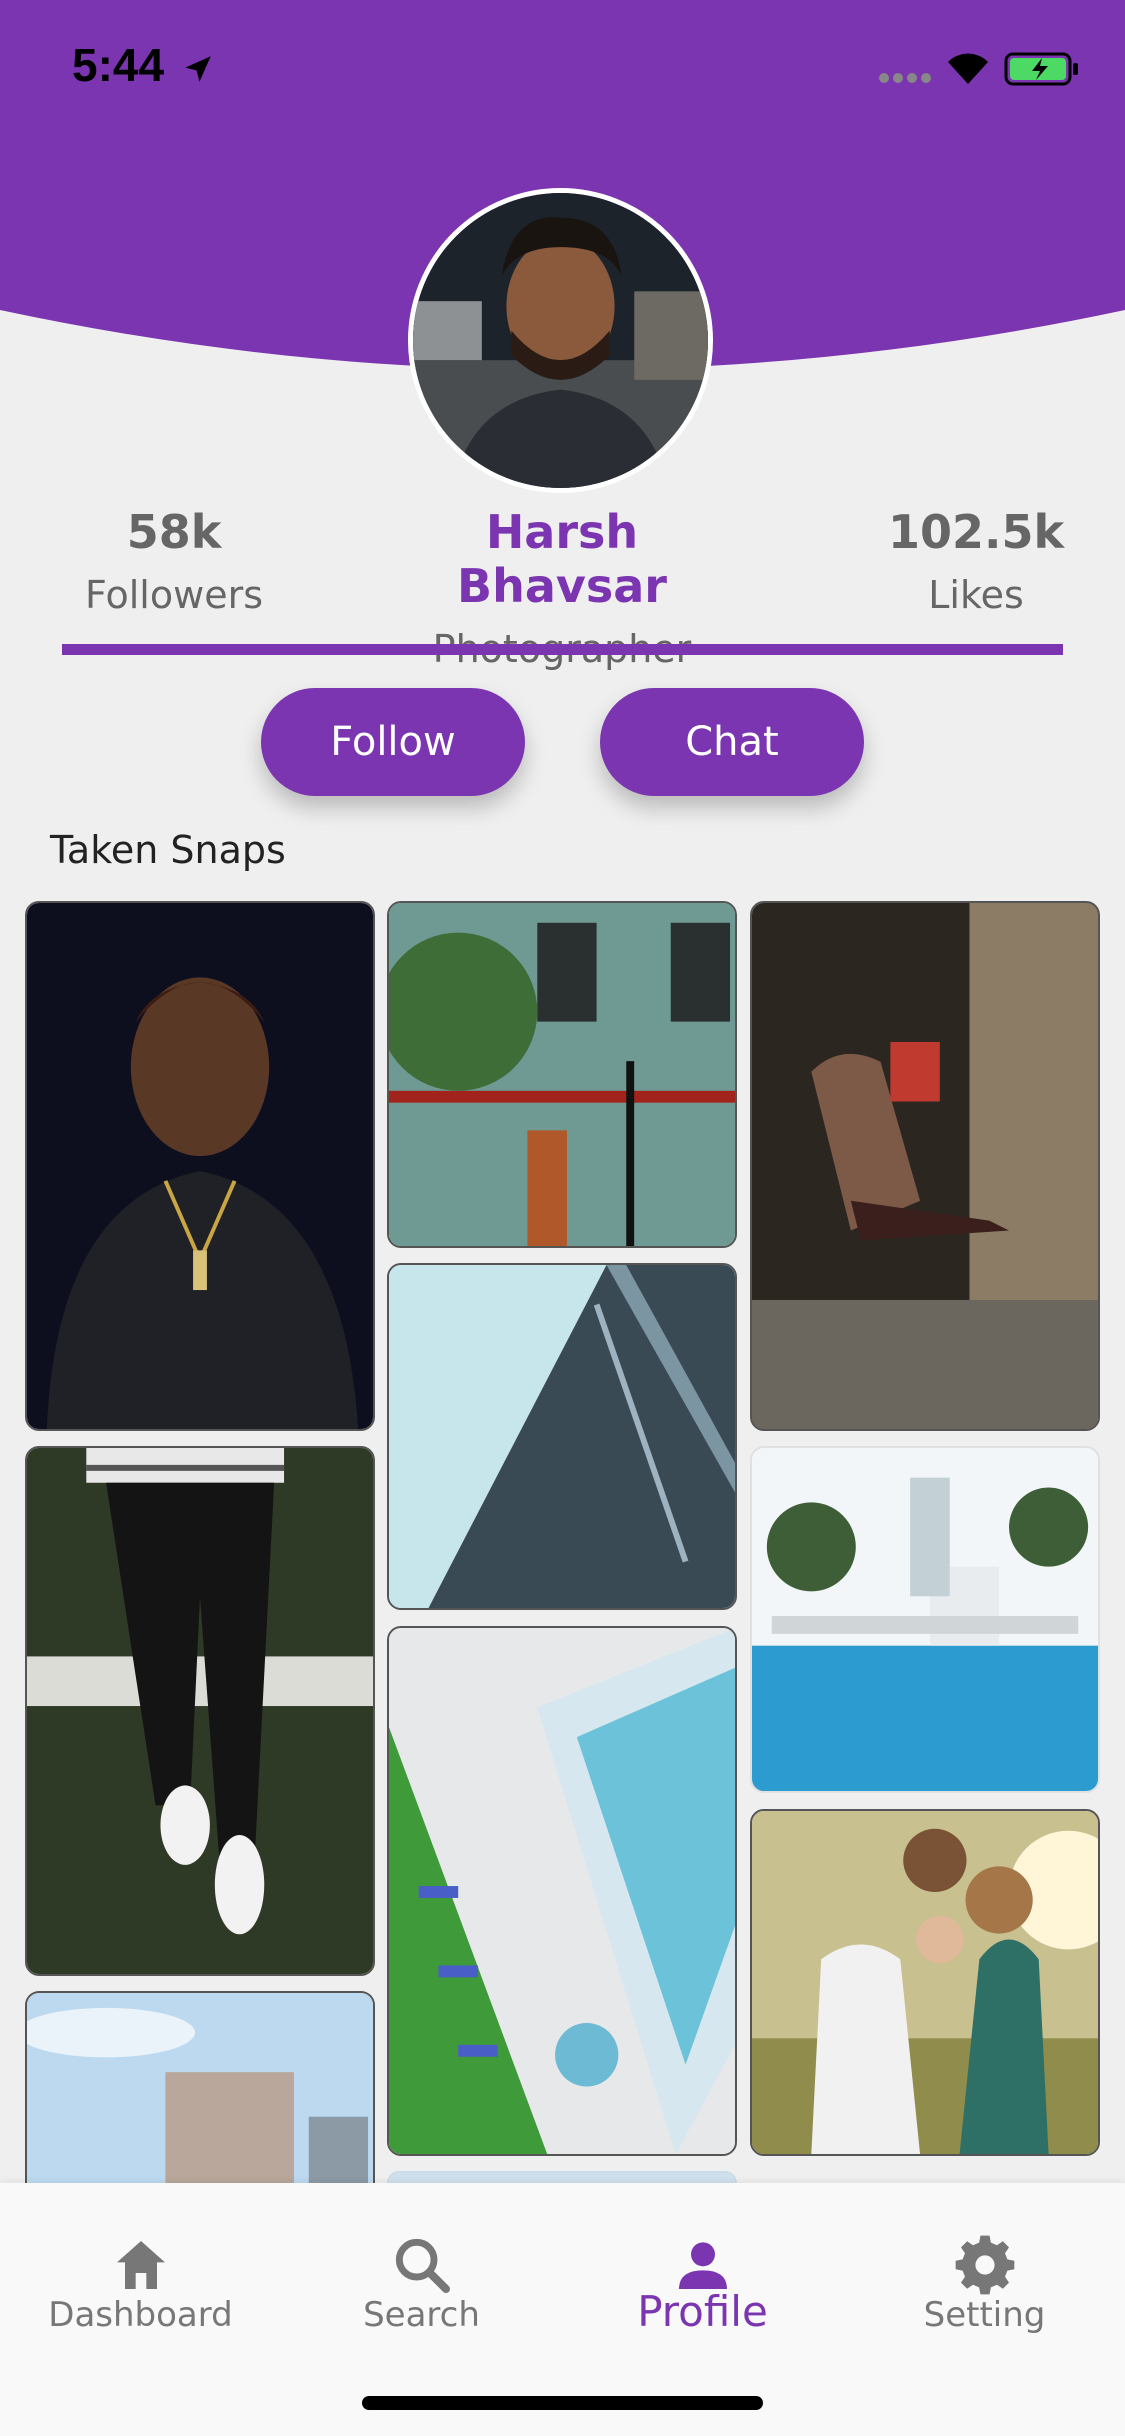 This screenshot has width=1125, height=2436. Describe the element at coordinates (174, 532) in the screenshot. I see `followers-value: 58k` at that location.